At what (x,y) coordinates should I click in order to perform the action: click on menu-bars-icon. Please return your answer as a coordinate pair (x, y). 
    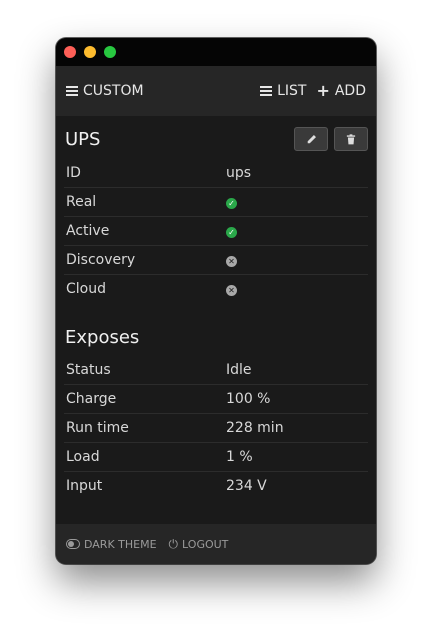
    Looking at the image, I should click on (72, 91).